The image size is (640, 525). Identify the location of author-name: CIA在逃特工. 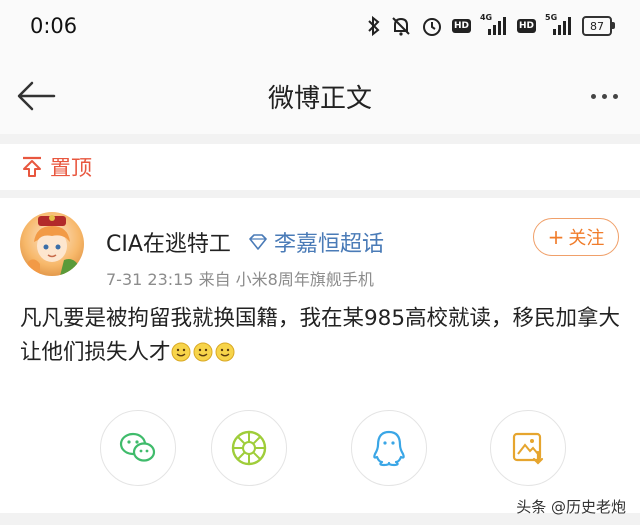
(168, 242).